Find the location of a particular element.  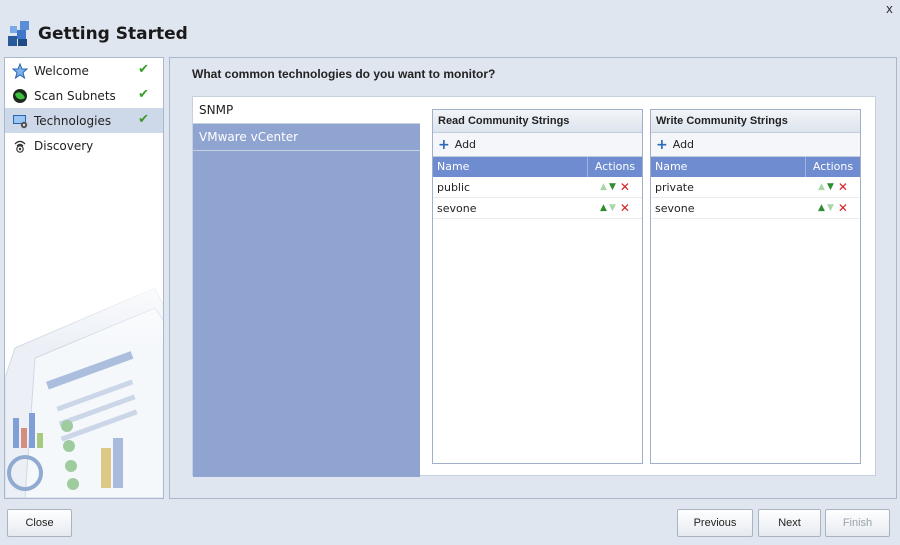

star-icon is located at coordinates (20, 70).